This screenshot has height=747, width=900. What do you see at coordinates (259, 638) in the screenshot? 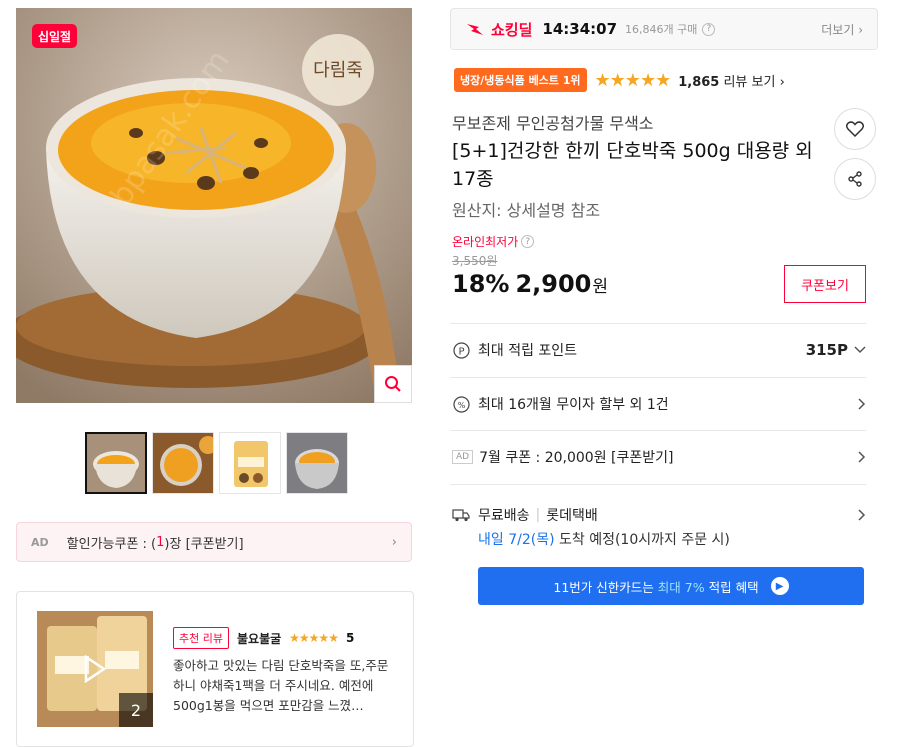
I see `reviewer-name: 불요불굴` at bounding box center [259, 638].